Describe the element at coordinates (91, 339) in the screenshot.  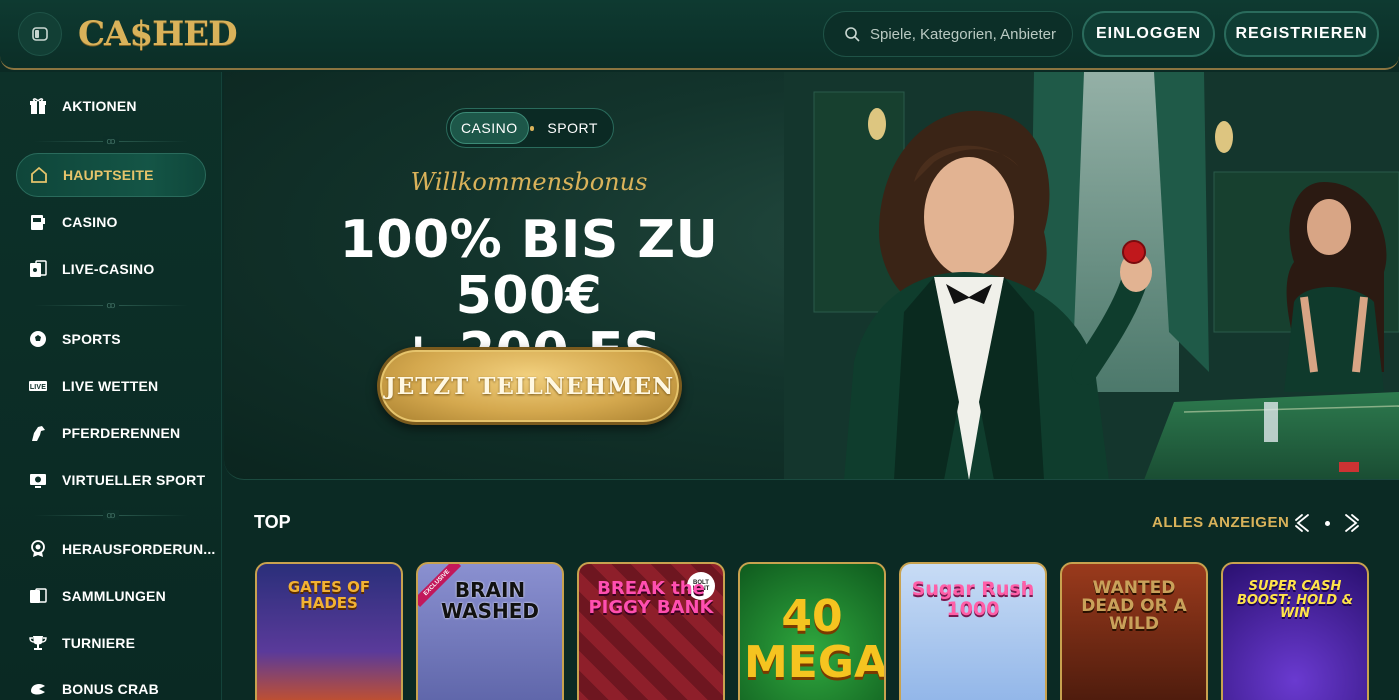
I see `sidebar-item-label: SPORTS` at that location.